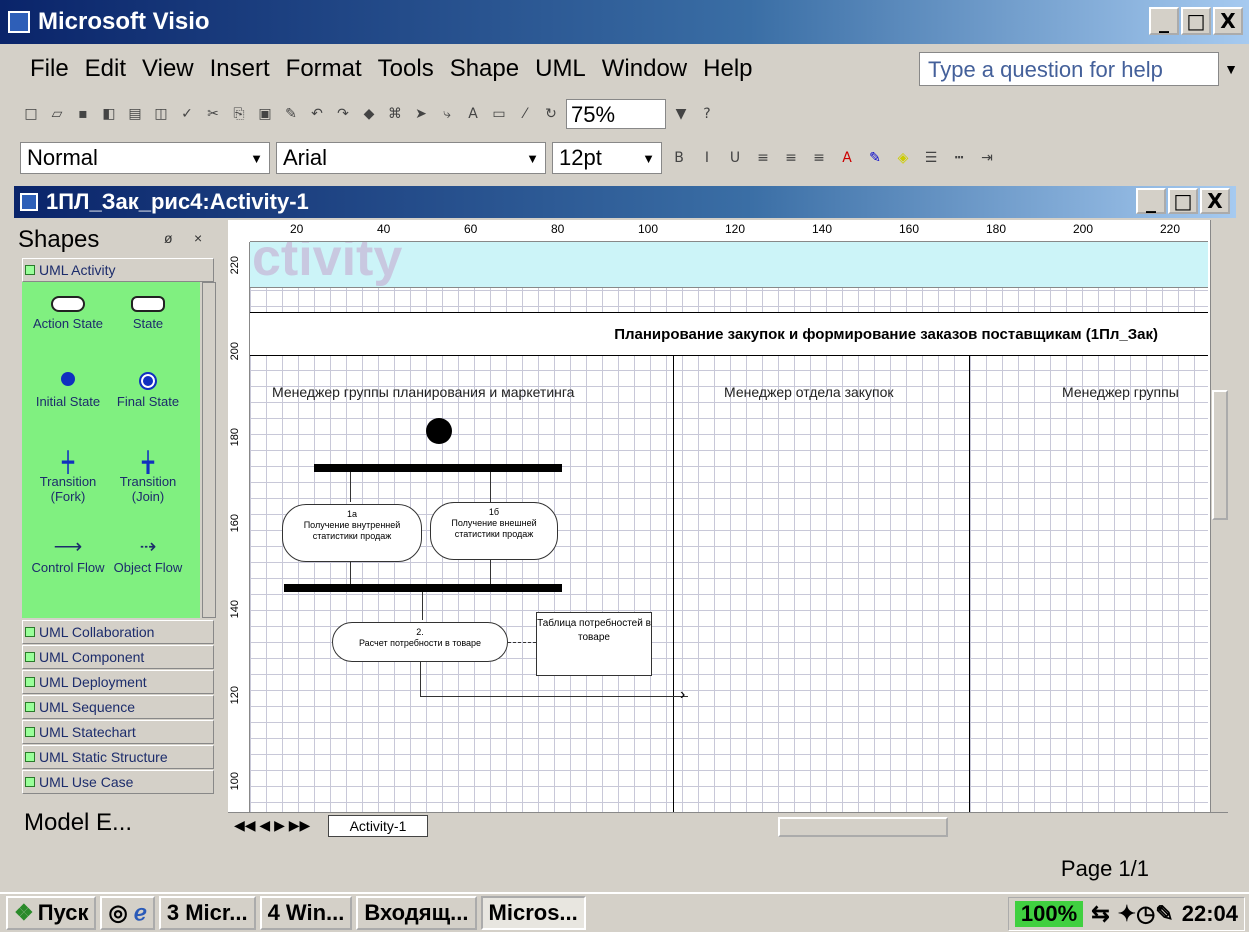  What do you see at coordinates (31, 114) in the screenshot?
I see `new-icon: □` at bounding box center [31, 114].